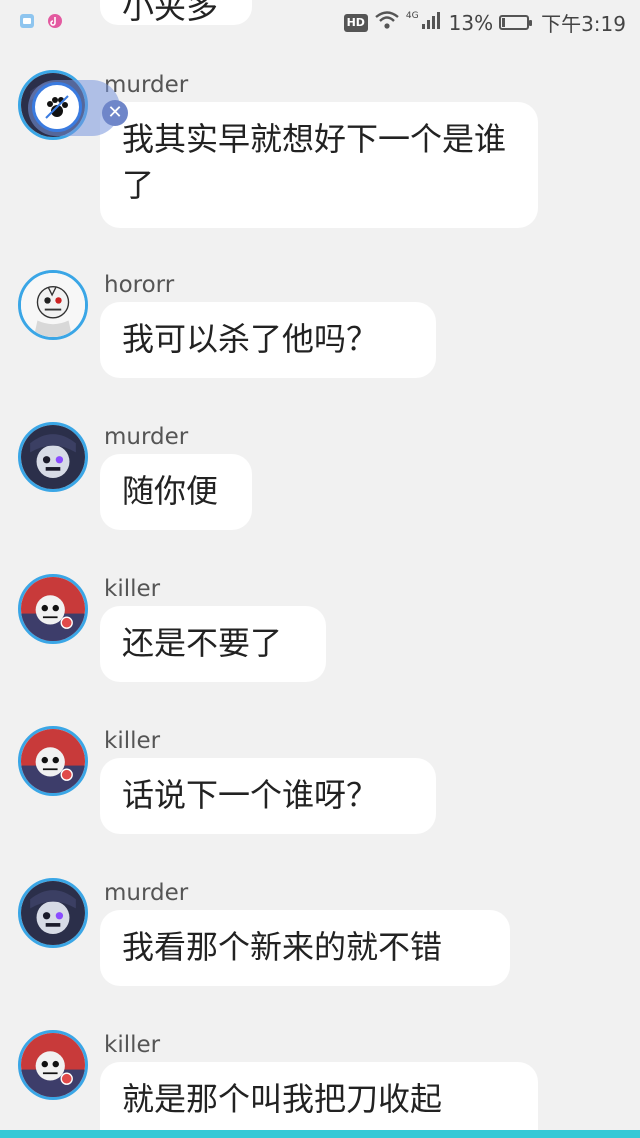 The image size is (640, 1138). I want to click on clock: 下午3:19, so click(583, 24).